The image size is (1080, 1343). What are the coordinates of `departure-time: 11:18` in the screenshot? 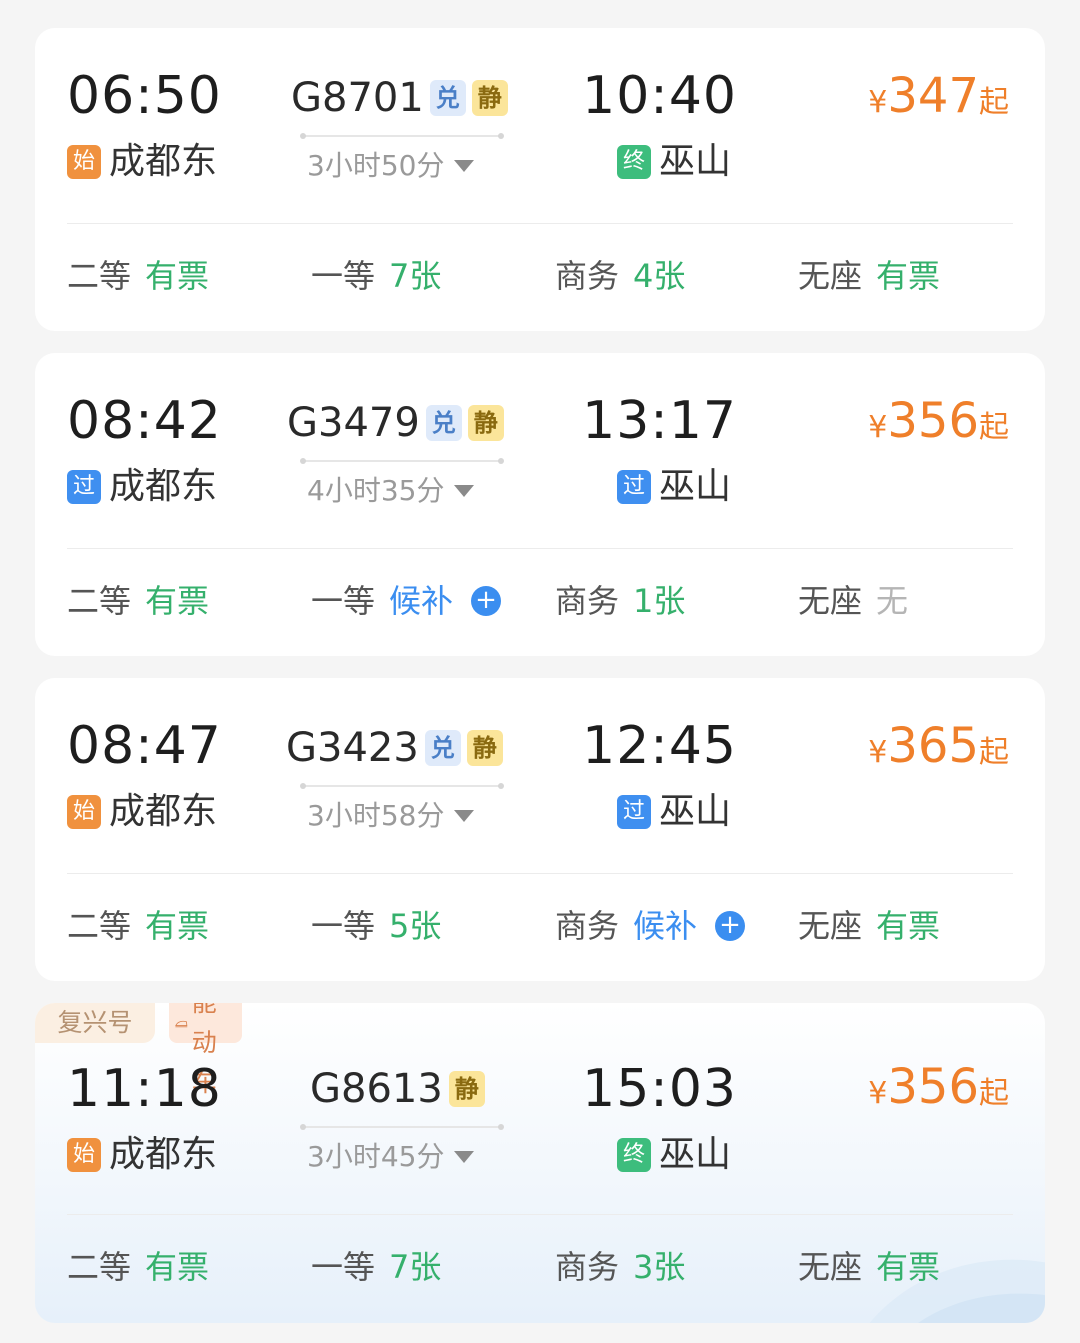 It's located at (144, 1089).